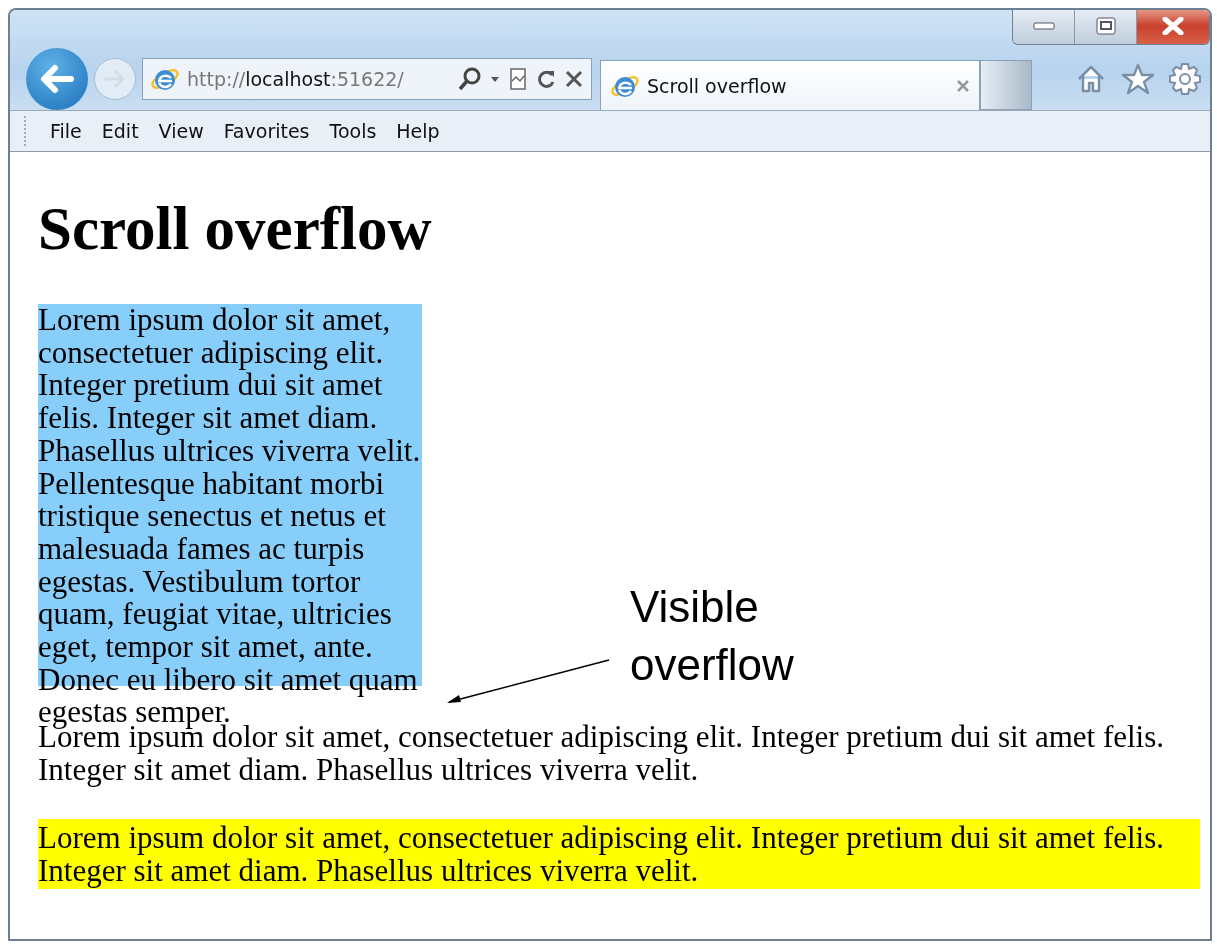  I want to click on compatibility-view-icon, so click(518, 79).